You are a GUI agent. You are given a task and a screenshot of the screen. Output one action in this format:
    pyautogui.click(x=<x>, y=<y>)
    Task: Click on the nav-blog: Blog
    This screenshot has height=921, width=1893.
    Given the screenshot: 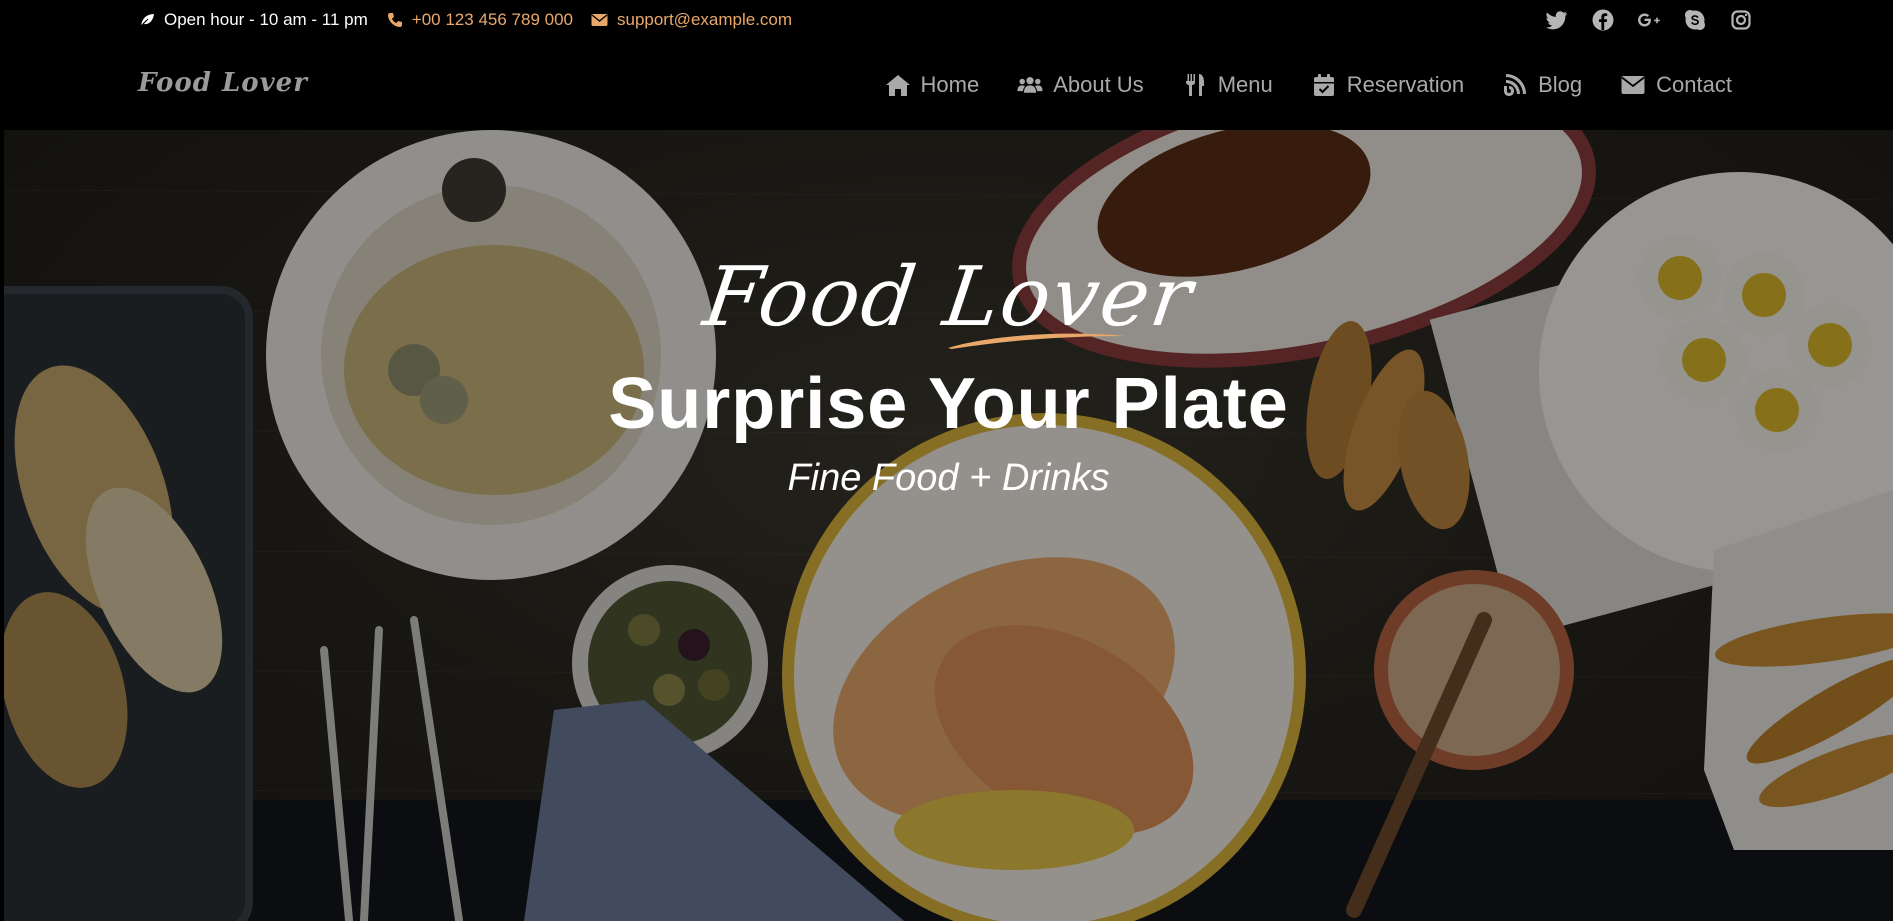 What is the action you would take?
    pyautogui.click(x=1542, y=85)
    